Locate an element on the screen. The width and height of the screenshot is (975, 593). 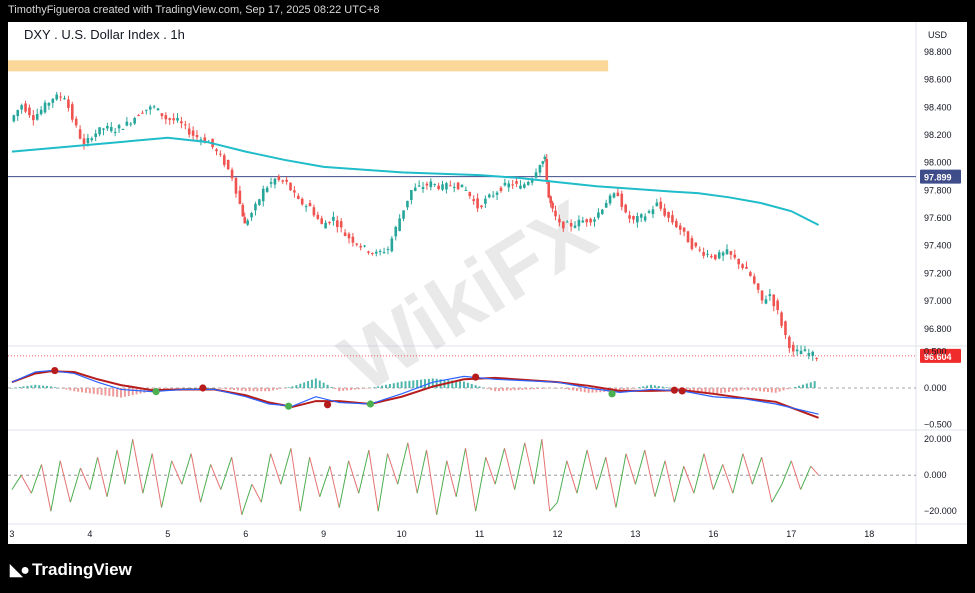
osc-tick-label: 0.000 is located at coordinates (935, 475).